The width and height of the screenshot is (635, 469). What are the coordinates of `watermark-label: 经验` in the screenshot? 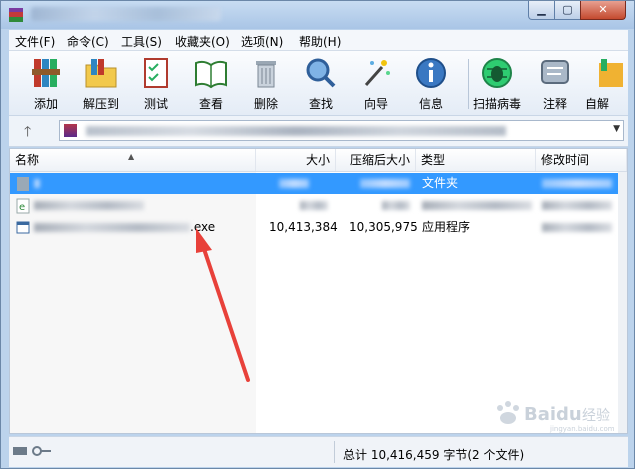 It's located at (596, 416).